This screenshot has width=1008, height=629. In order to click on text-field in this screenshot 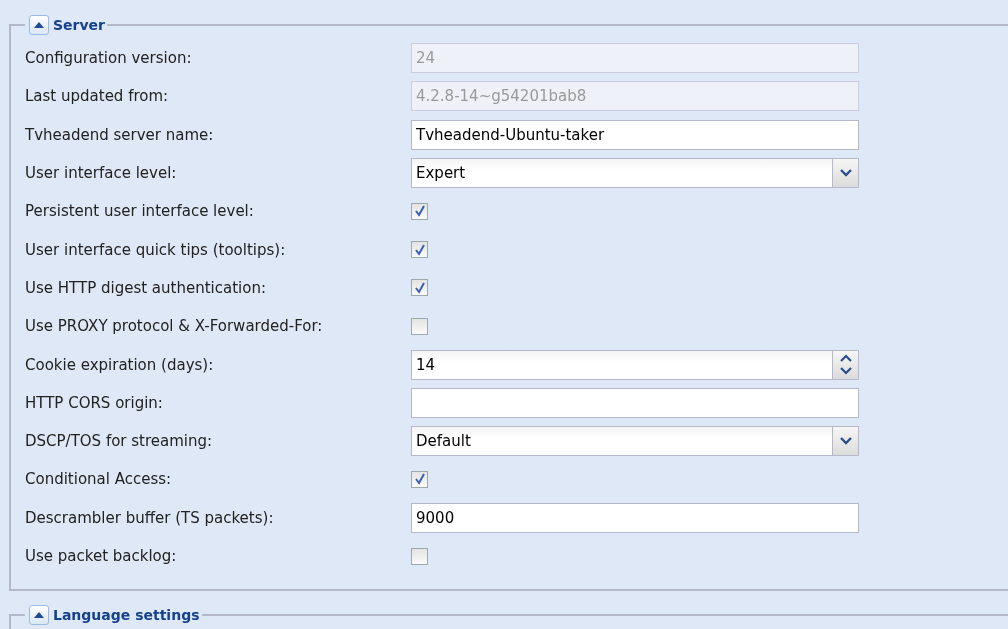, I will do `click(635, 402)`.